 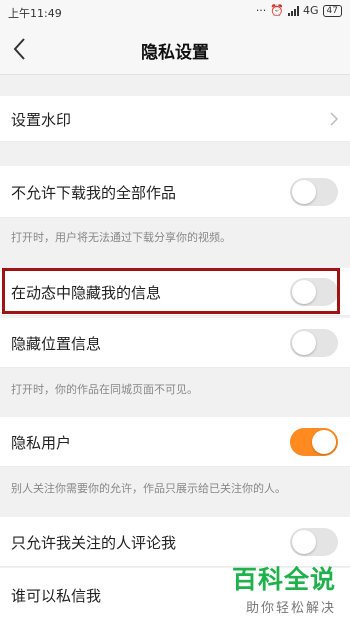 I want to click on chevron-right-icon, so click(x=334, y=119).